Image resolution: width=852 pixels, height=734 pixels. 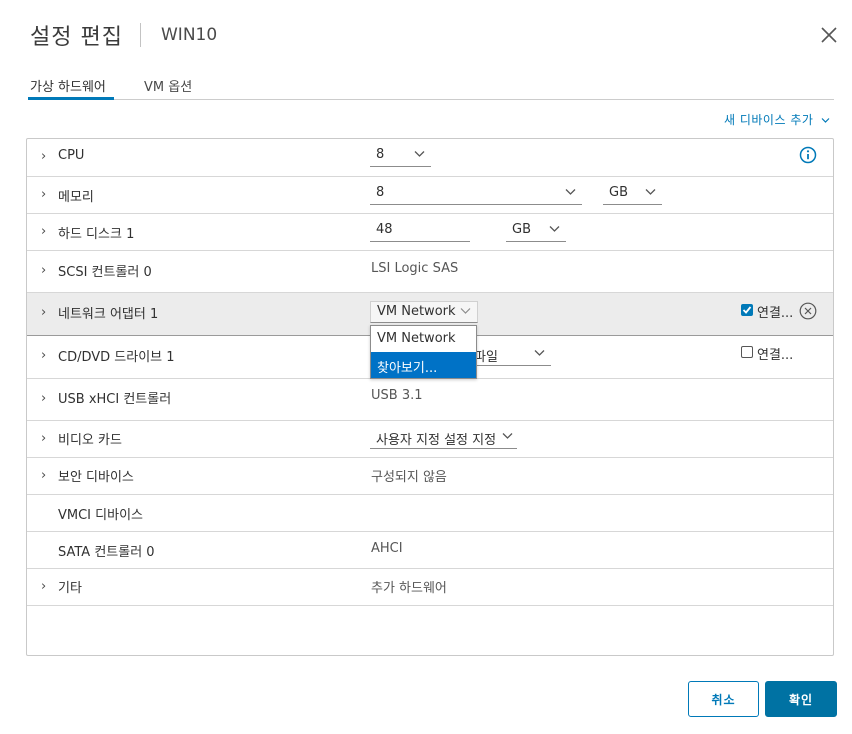 I want to click on row-other: › 기타 추가 하드웨어, so click(x=430, y=587).